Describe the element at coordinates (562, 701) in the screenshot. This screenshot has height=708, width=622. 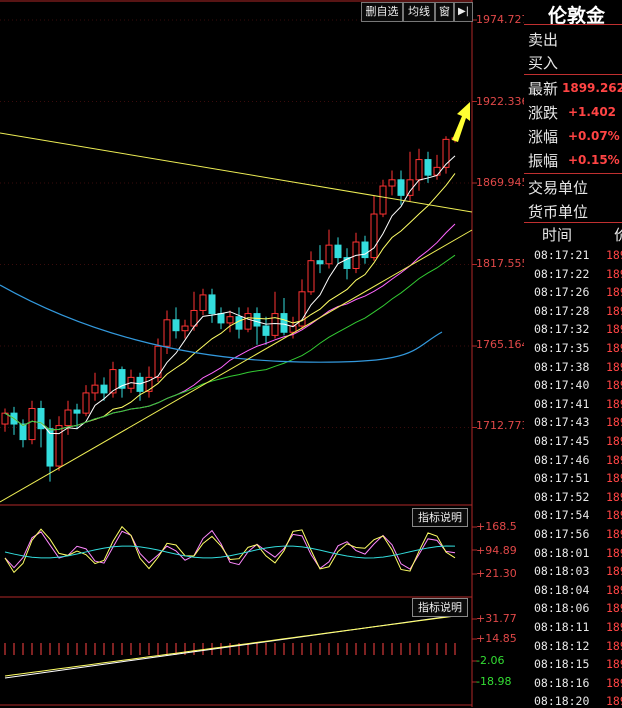
I see `tick-time: 08:18:20` at that location.